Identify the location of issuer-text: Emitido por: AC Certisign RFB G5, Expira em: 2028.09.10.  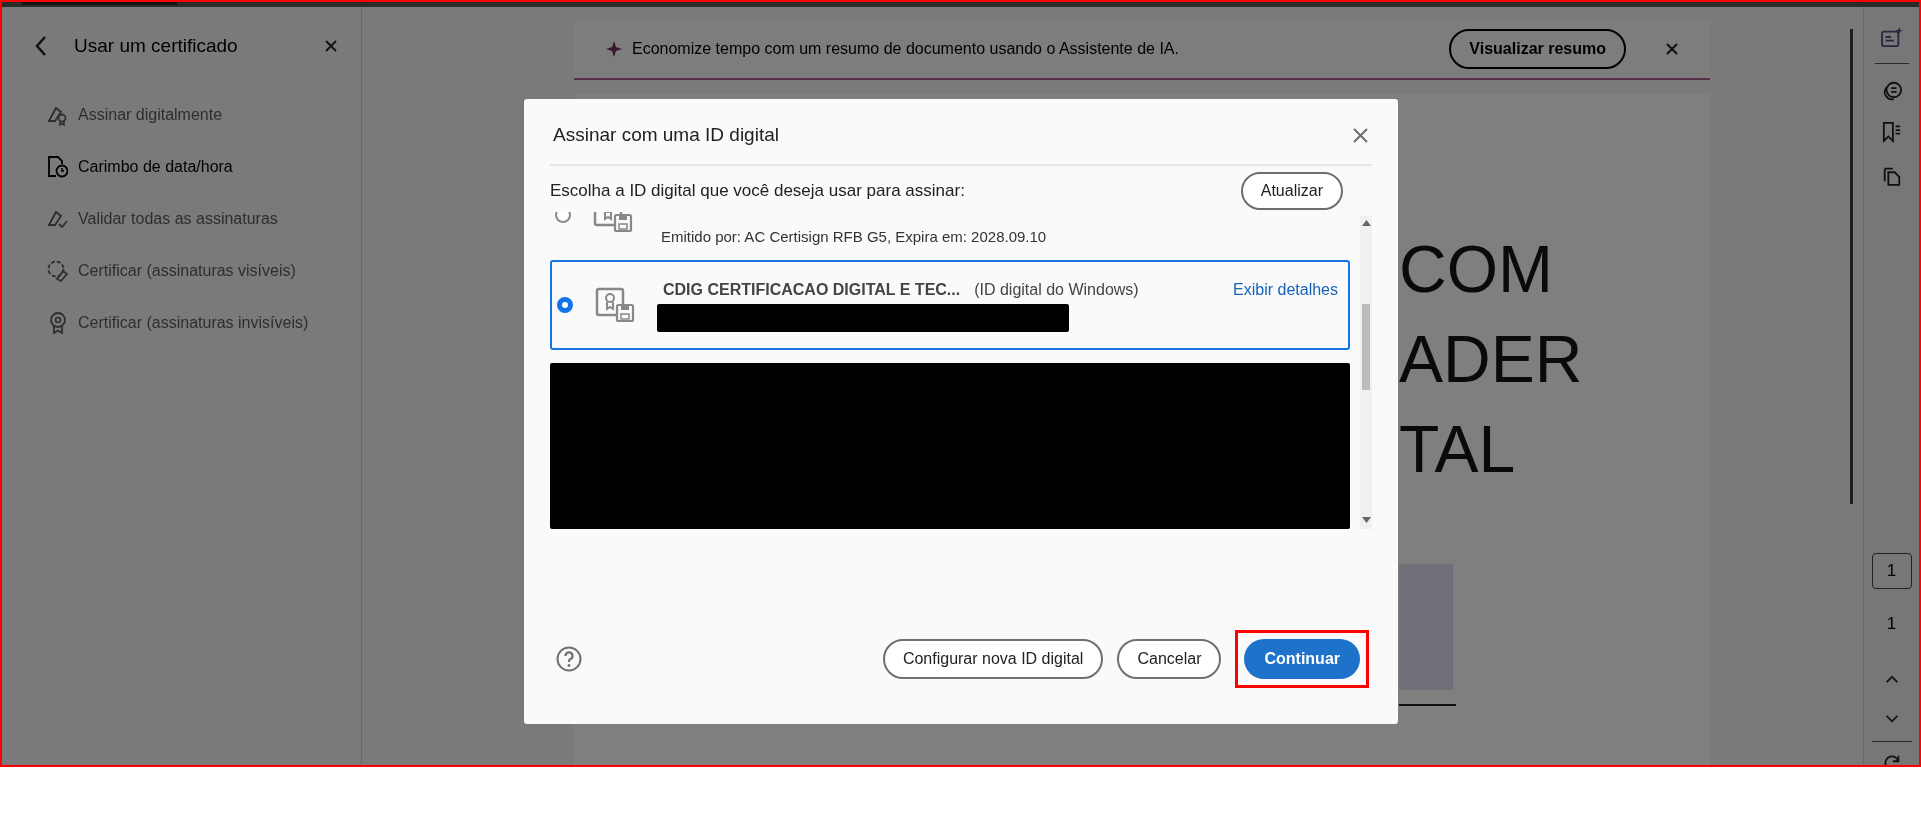
(854, 236).